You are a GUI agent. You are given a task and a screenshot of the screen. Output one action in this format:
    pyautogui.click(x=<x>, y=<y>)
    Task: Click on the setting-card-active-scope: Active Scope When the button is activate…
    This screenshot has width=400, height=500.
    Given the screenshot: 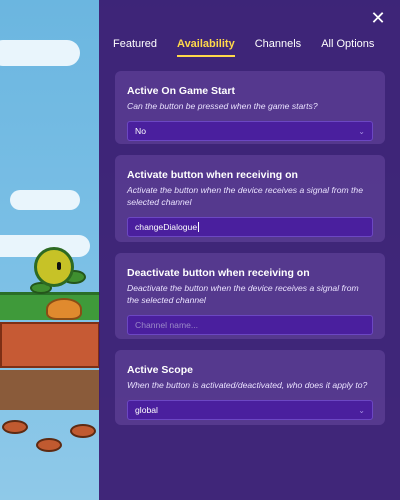 What is the action you would take?
    pyautogui.click(x=250, y=387)
    